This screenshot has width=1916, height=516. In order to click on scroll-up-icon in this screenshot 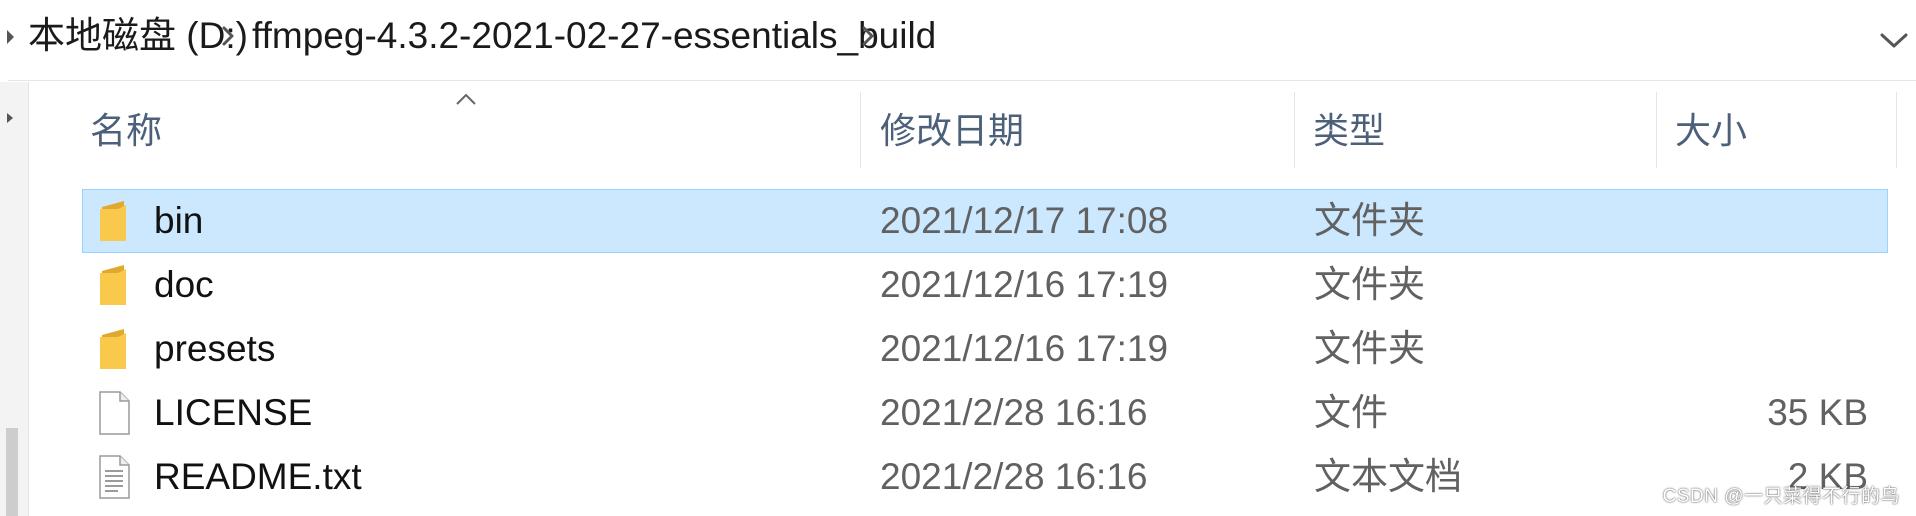, I will do `click(10, 118)`.